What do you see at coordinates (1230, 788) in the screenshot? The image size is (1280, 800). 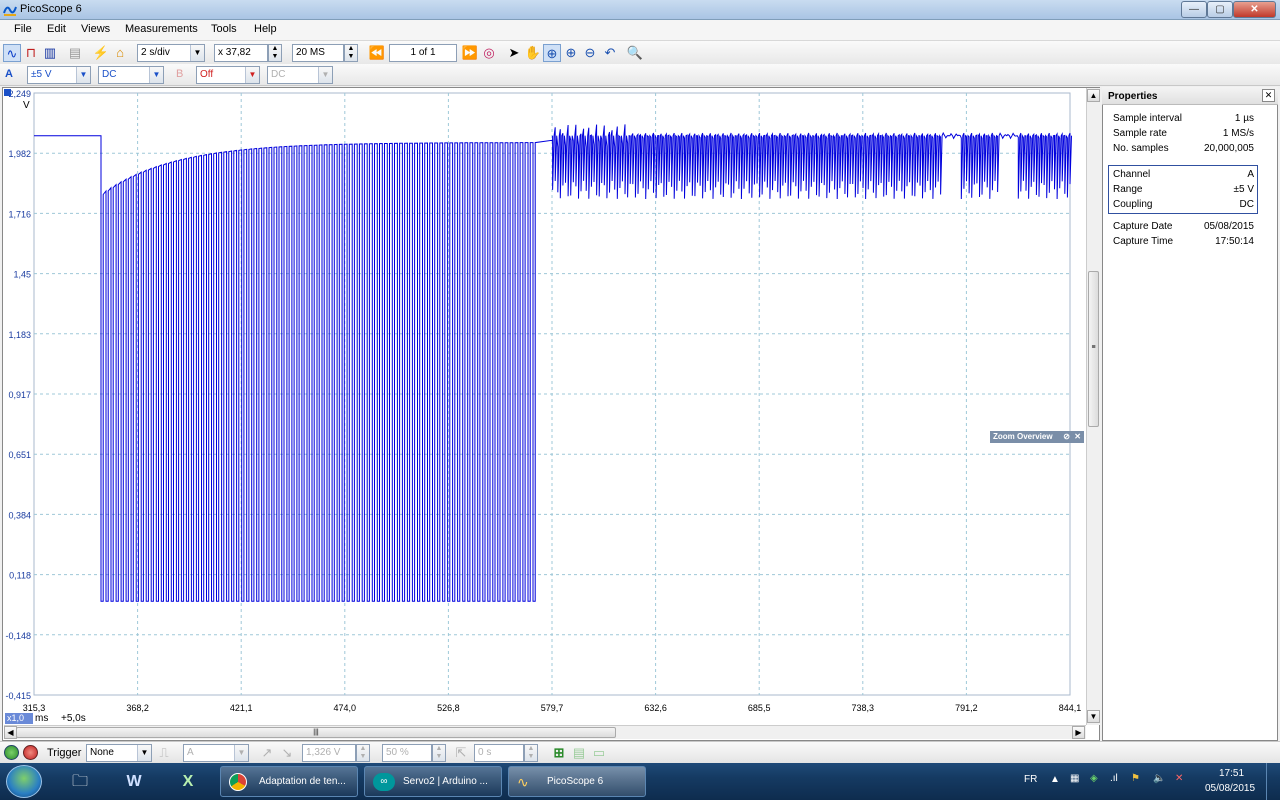 I see `clock-date: 05/08/2015` at bounding box center [1230, 788].